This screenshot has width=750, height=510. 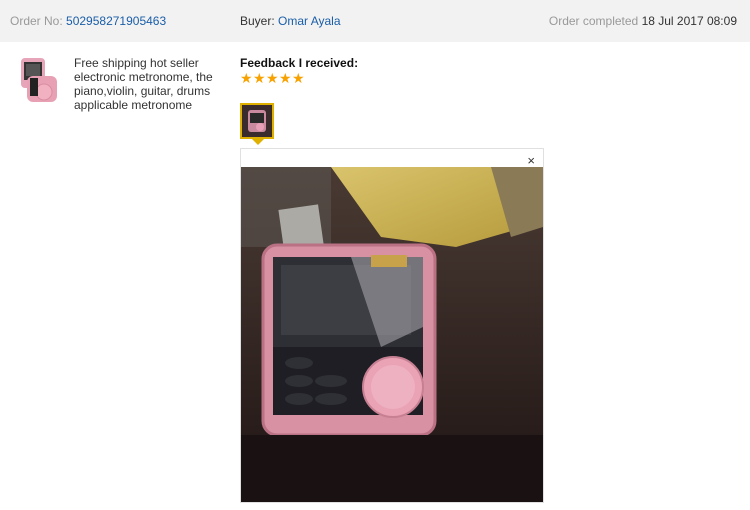 I want to click on buyer-field: Buyer: Omar Ayala, so click(x=290, y=21).